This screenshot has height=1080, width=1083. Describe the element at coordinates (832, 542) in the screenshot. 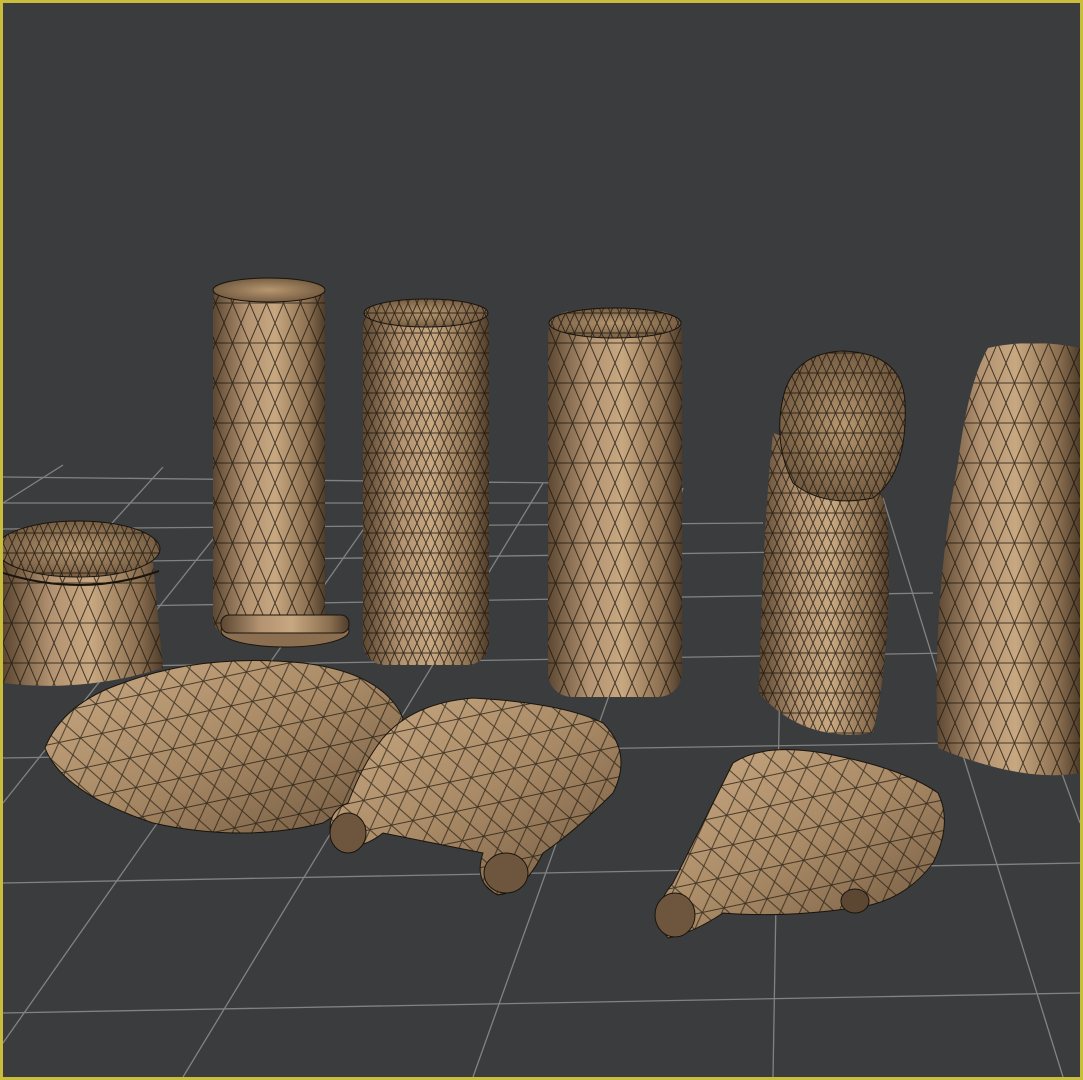

I see `bent-tube-bottle` at that location.